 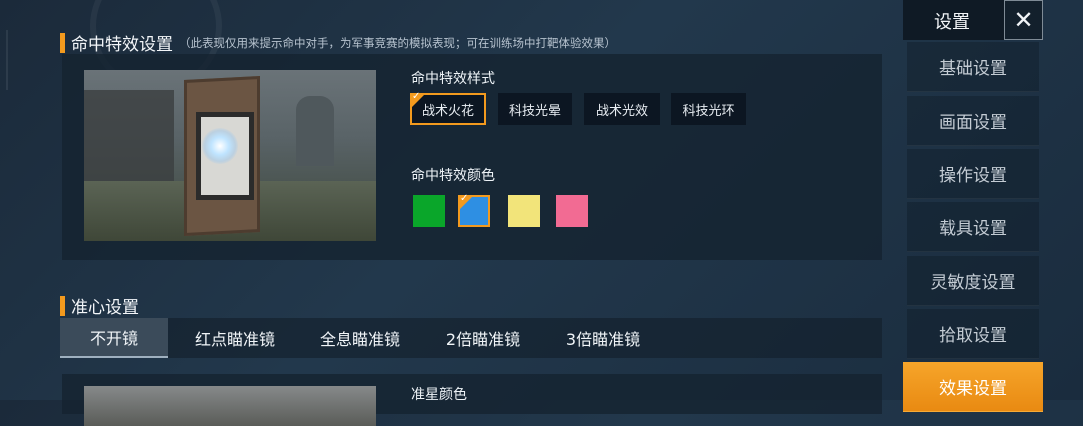 What do you see at coordinates (453, 176) in the screenshot?
I see `hit-color-label: 命中特效颜色` at bounding box center [453, 176].